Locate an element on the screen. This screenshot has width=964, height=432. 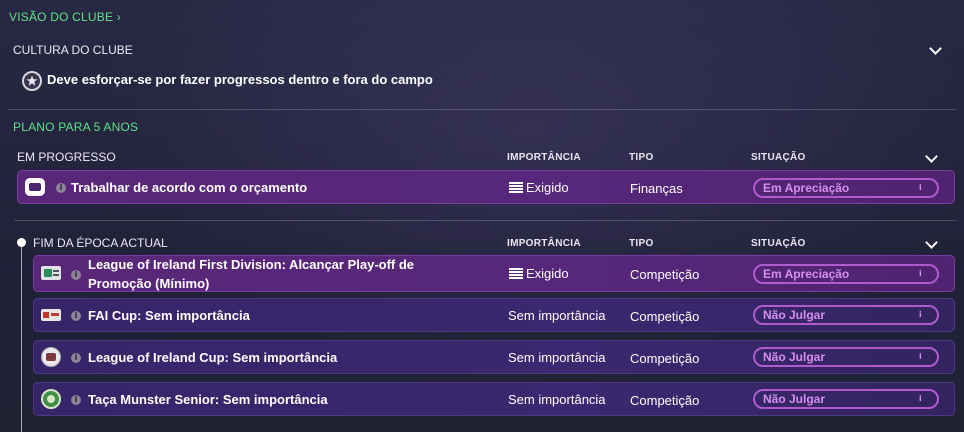
league-logo-icon is located at coordinates (51, 273).